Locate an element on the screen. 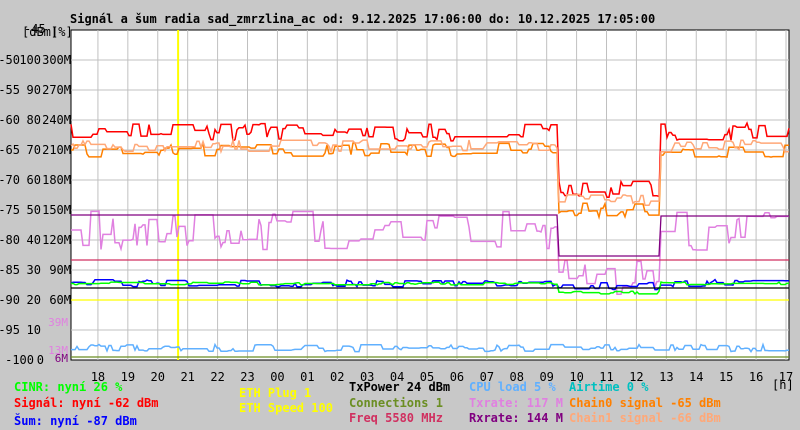 The image size is (800, 430). y-tick-m: 240M is located at coordinates (56, 120).